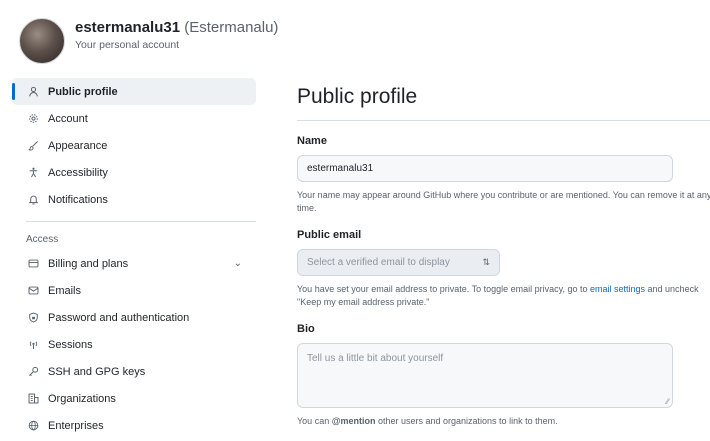 The width and height of the screenshot is (710, 441). What do you see at coordinates (485, 375) in the screenshot?
I see `bio-textarea: Tell us a little bit about yourself ∕∕` at bounding box center [485, 375].